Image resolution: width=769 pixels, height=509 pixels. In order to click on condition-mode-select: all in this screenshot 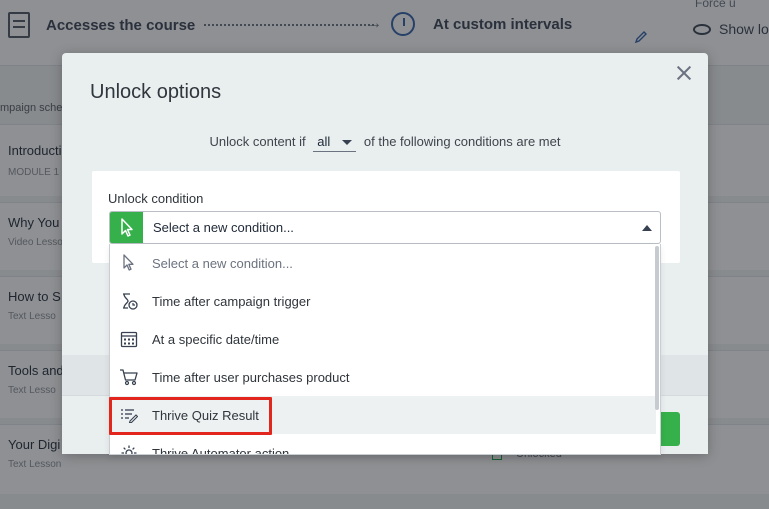, I will do `click(335, 143)`.